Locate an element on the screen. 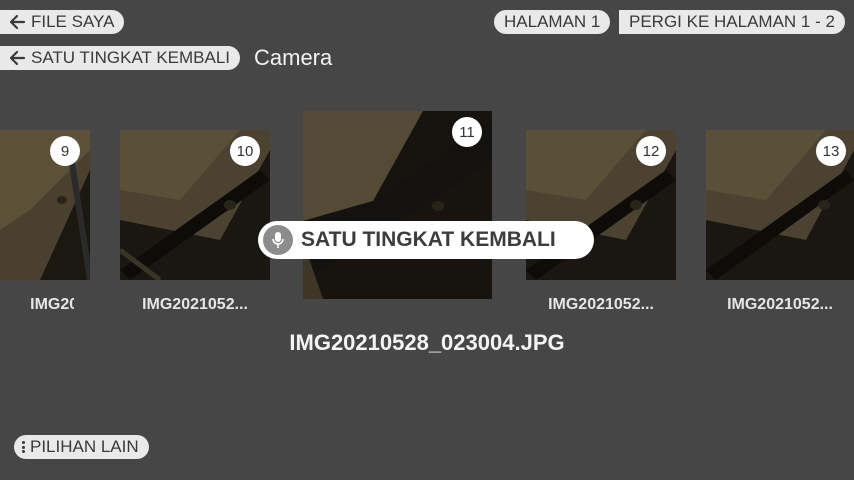 This screenshot has height=480, width=854. voice-command-hint: SATU TINGKAT KEMBALI is located at coordinates (426, 240).